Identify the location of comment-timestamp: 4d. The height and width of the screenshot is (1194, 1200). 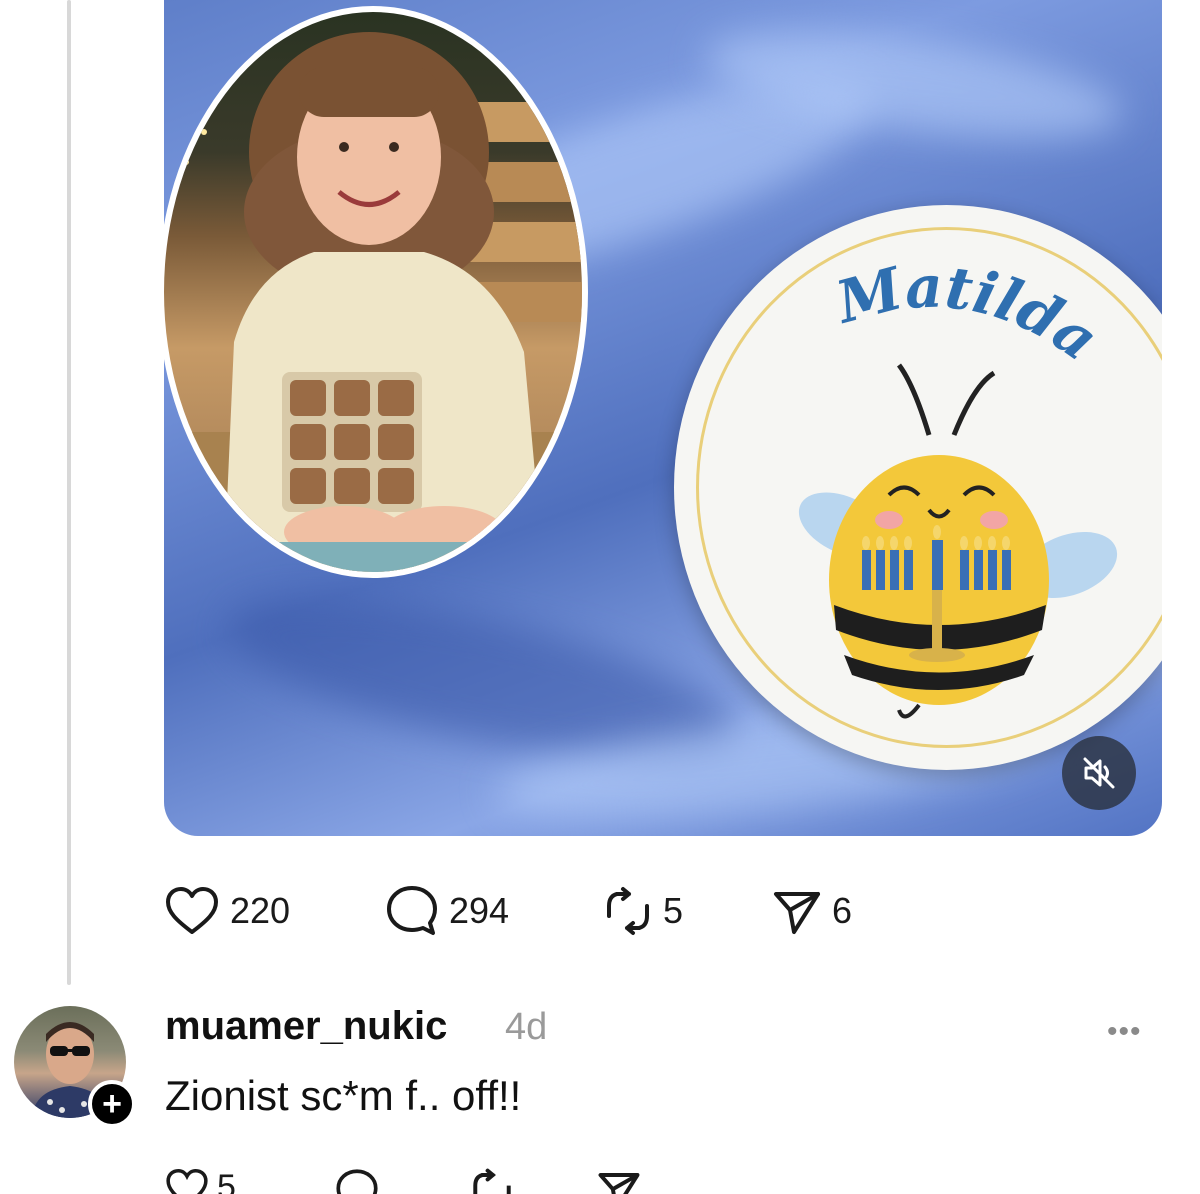
(526, 1027).